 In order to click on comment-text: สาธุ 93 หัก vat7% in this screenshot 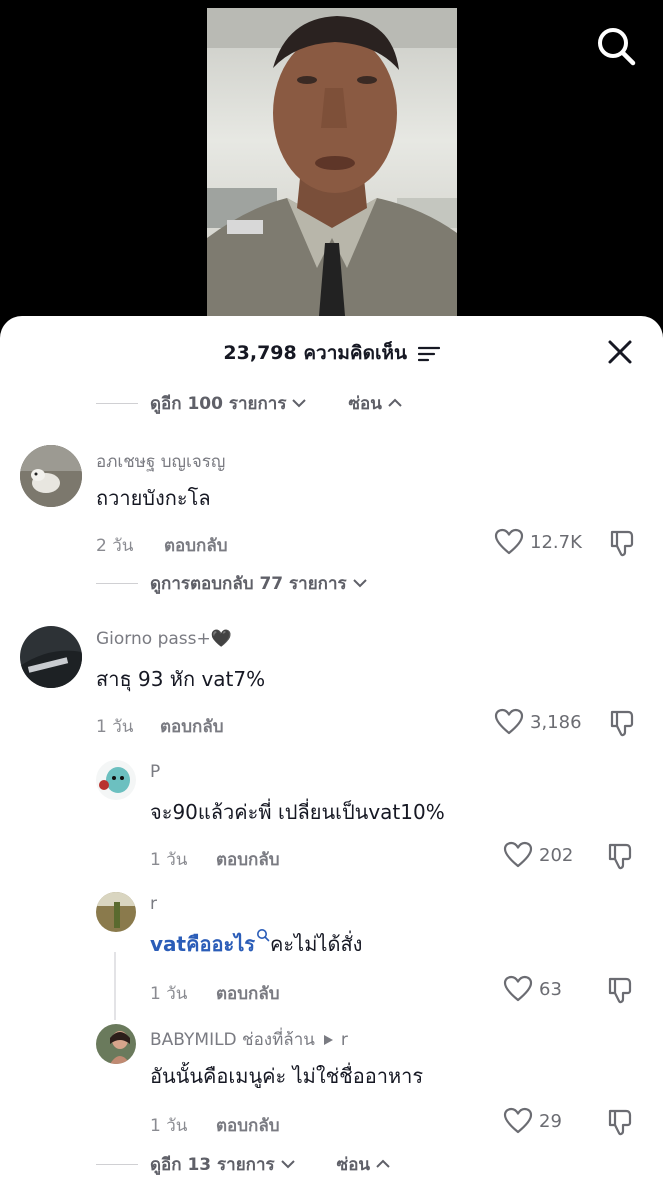, I will do `click(181, 679)`.